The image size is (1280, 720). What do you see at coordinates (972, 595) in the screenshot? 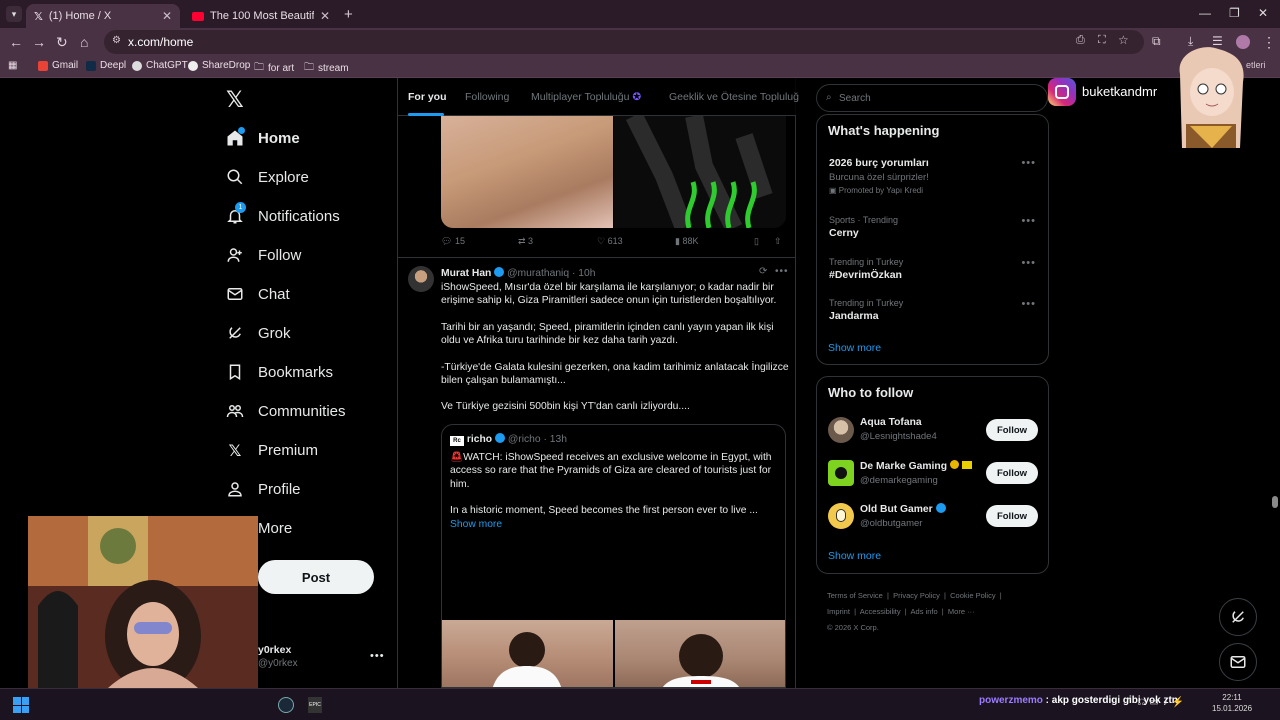
I see `footer-link: Cookie Policy` at bounding box center [972, 595].